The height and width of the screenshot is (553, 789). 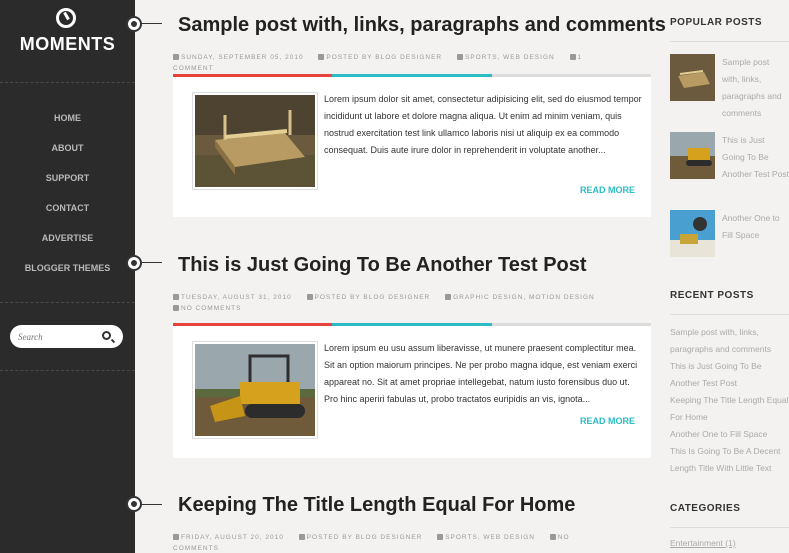 What do you see at coordinates (67, 215) in the screenshot?
I see `nav-contact: CONTACT` at bounding box center [67, 215].